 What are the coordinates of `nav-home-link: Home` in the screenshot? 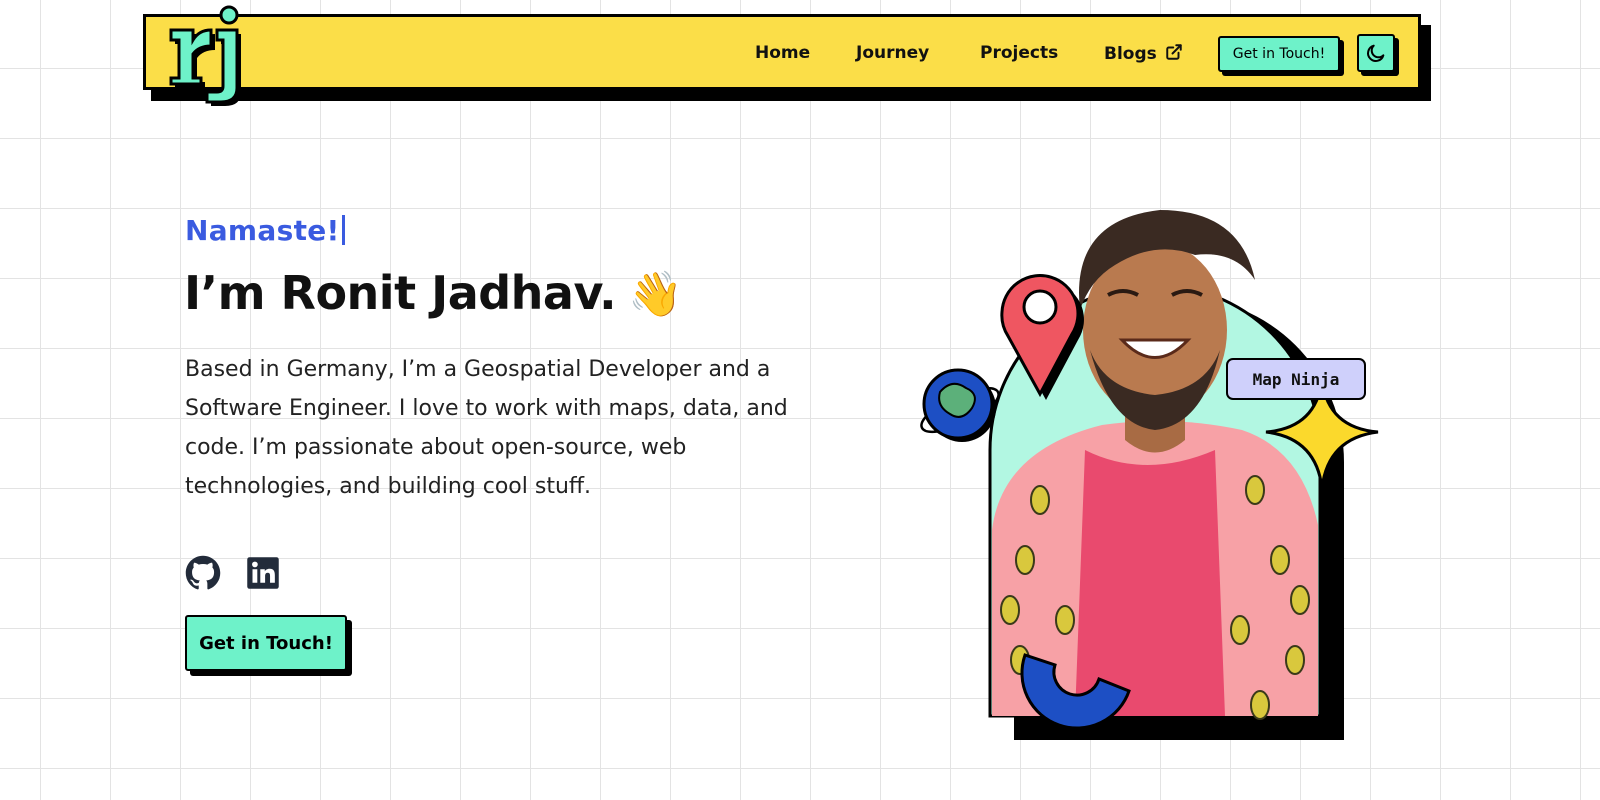 It's located at (782, 53).